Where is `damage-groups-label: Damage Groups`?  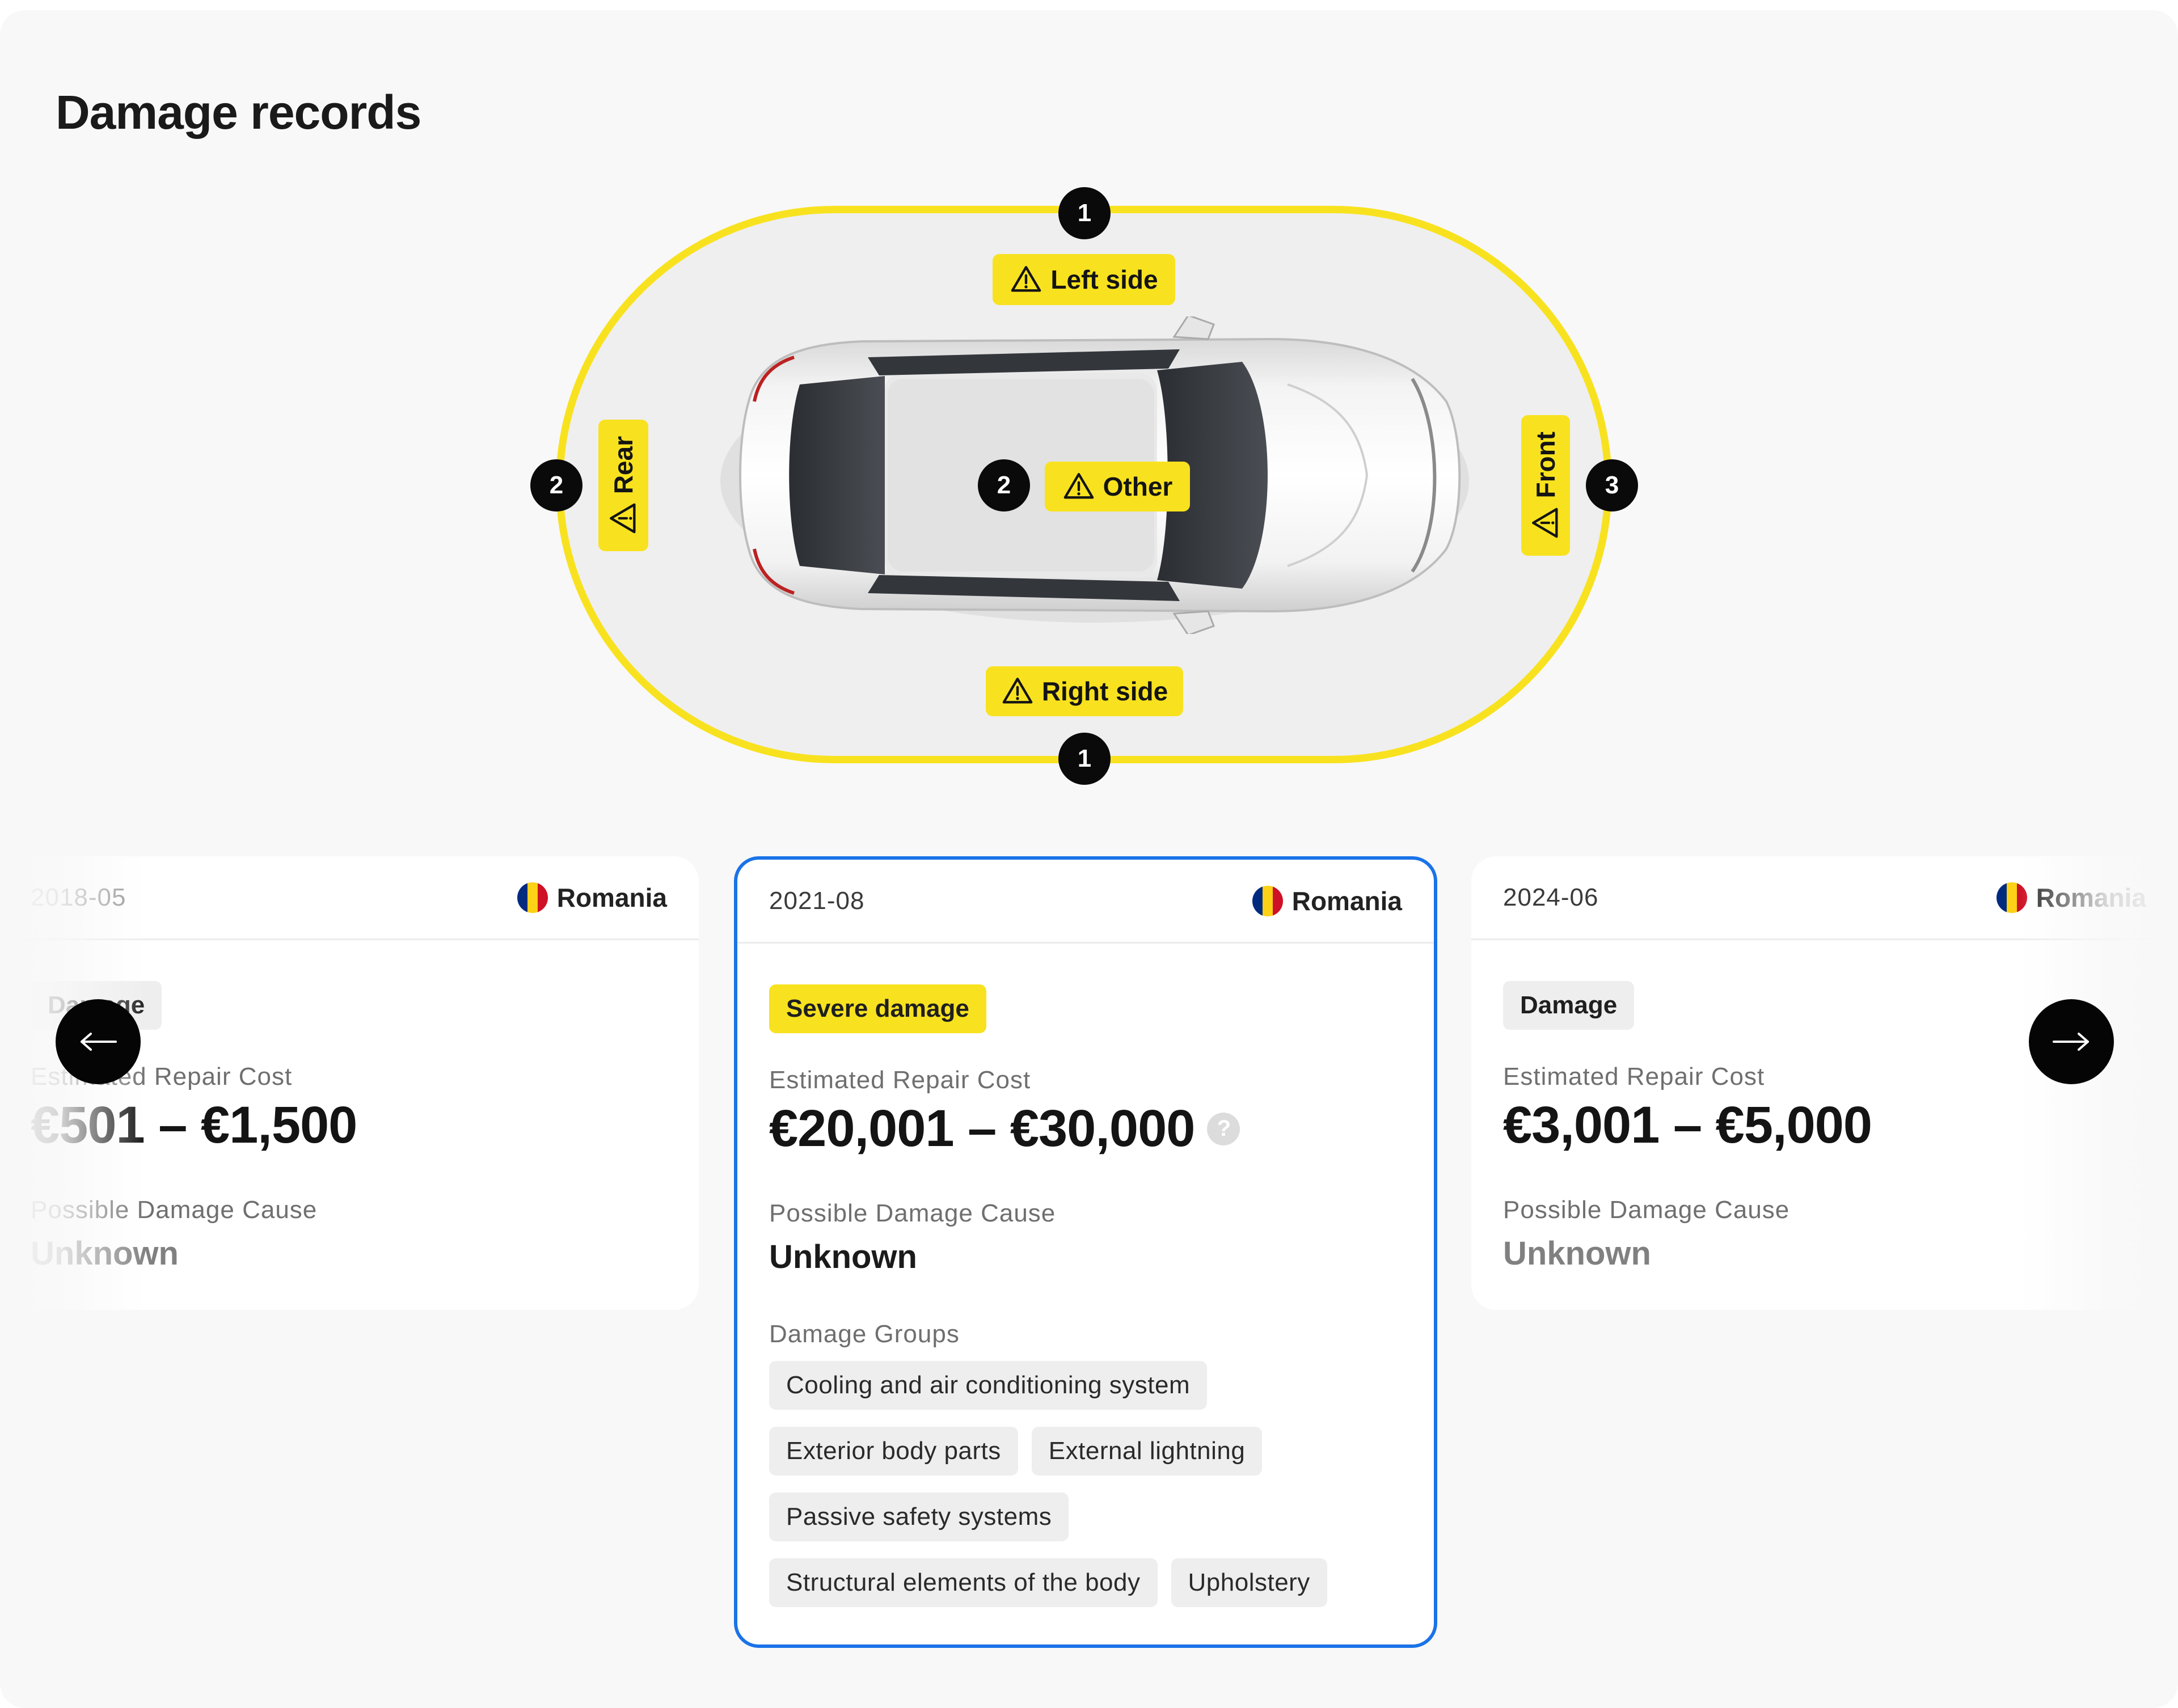 damage-groups-label: Damage Groups is located at coordinates (864, 1334).